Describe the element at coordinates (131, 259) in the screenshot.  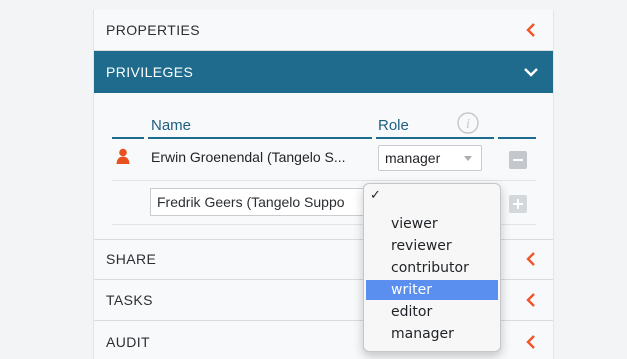
I see `section-share-label: SHARE` at that location.